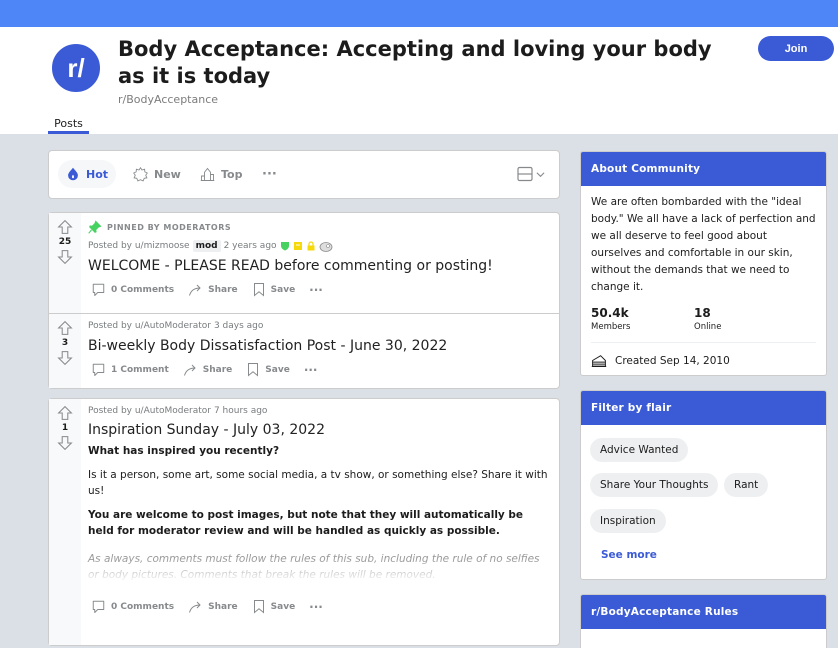 The height and width of the screenshot is (648, 838). What do you see at coordinates (240, 411) in the screenshot?
I see `post-time: 7 hours ago` at bounding box center [240, 411].